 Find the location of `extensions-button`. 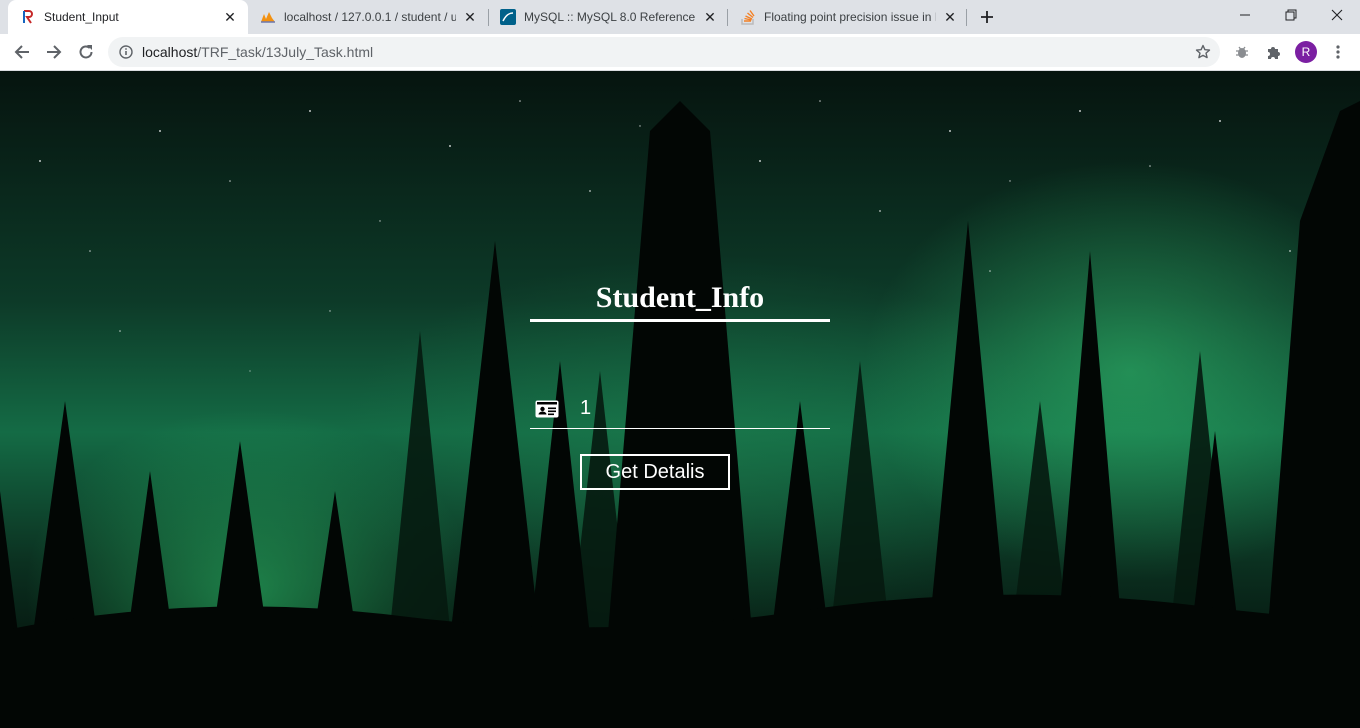

extensions-button is located at coordinates (1274, 52).